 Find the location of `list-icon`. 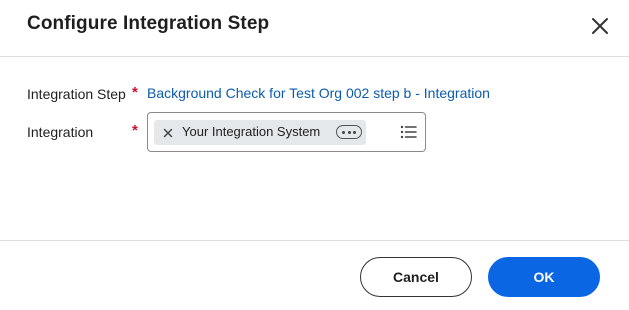

list-icon is located at coordinates (408, 132).